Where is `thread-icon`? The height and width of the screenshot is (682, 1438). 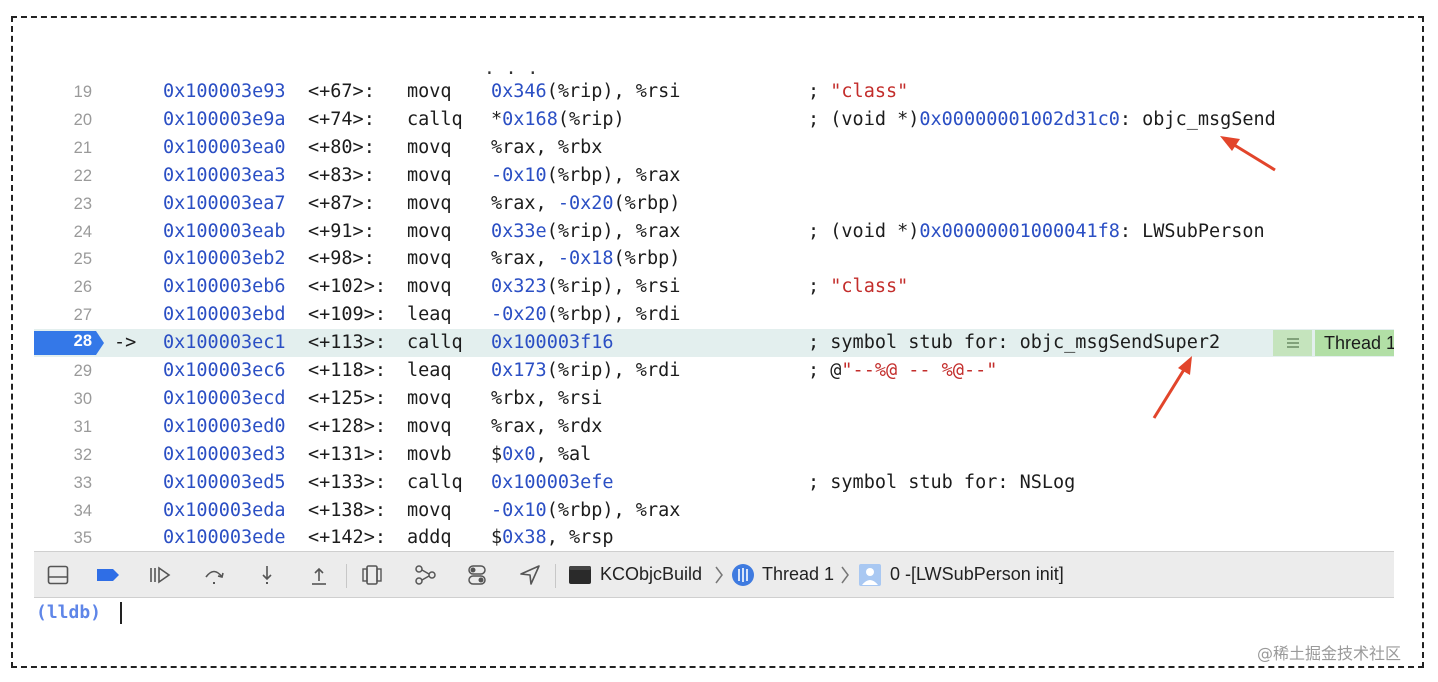
thread-icon is located at coordinates (743, 575).